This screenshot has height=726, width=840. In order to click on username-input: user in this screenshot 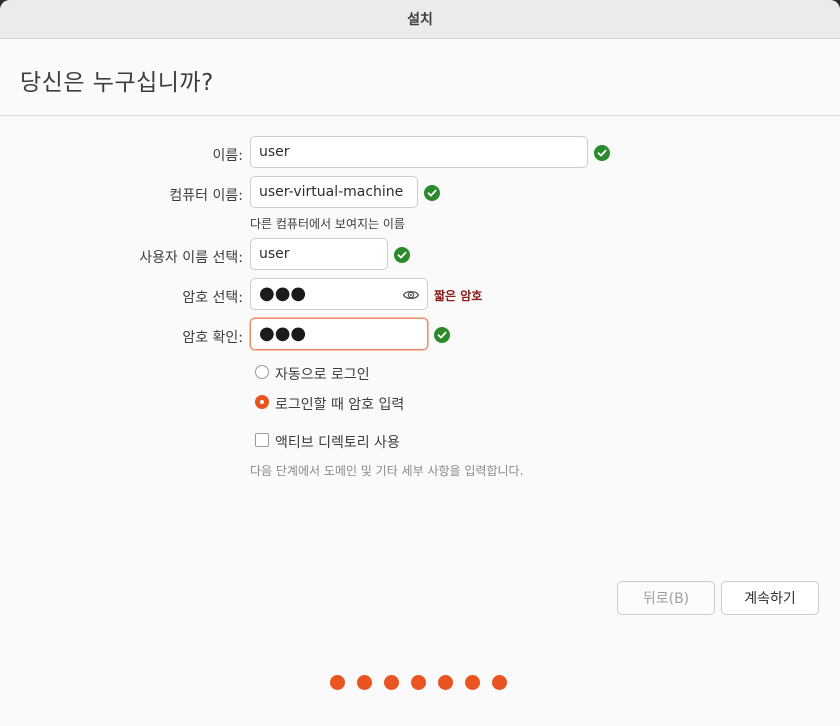, I will do `click(319, 254)`.